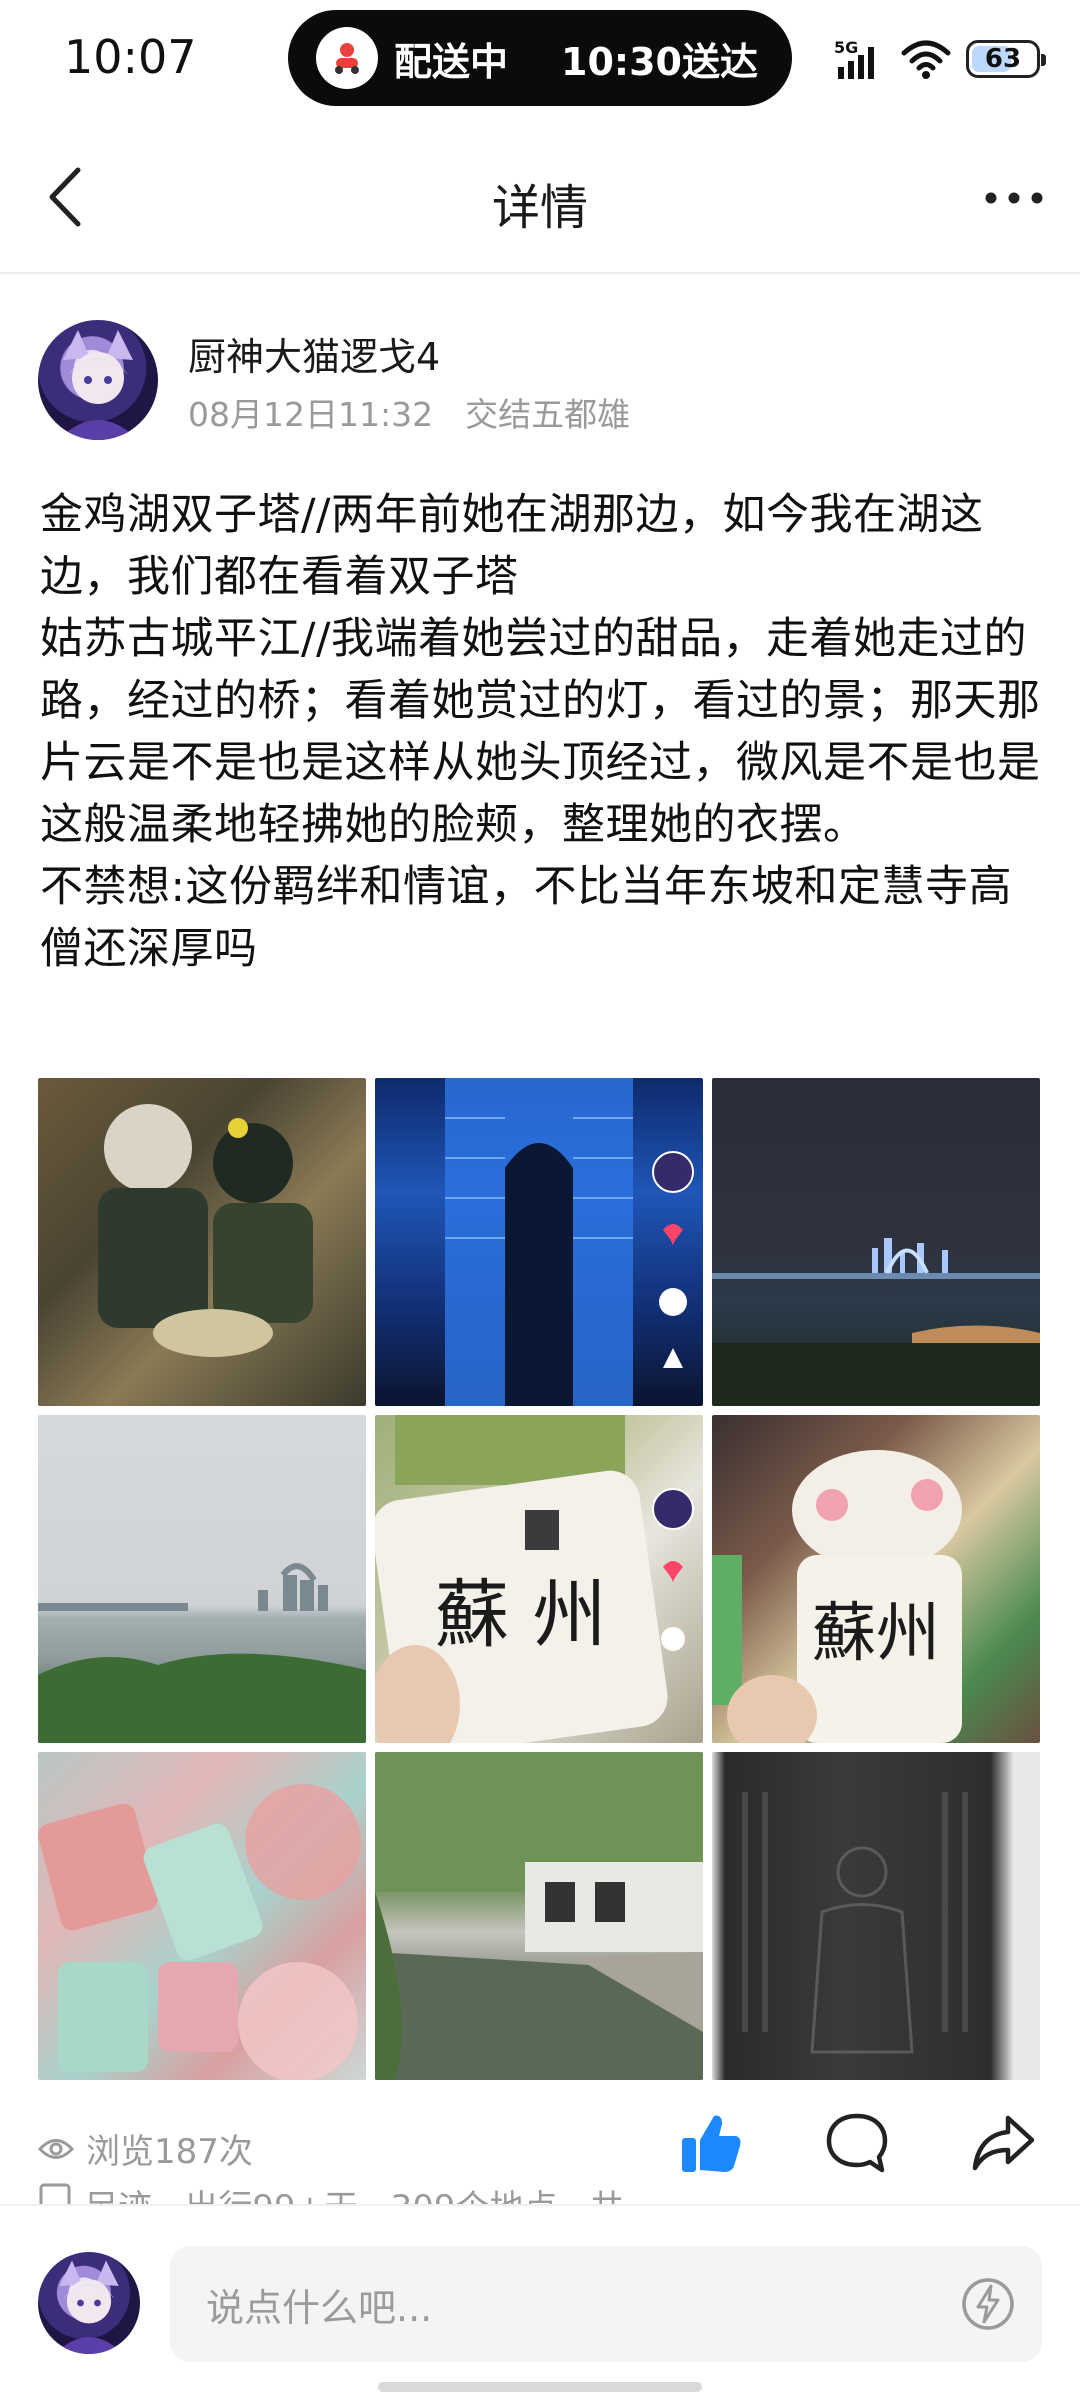 The width and height of the screenshot is (1080, 2400). What do you see at coordinates (548, 414) in the screenshot?
I see `post-location: 交结五都雄` at bounding box center [548, 414].